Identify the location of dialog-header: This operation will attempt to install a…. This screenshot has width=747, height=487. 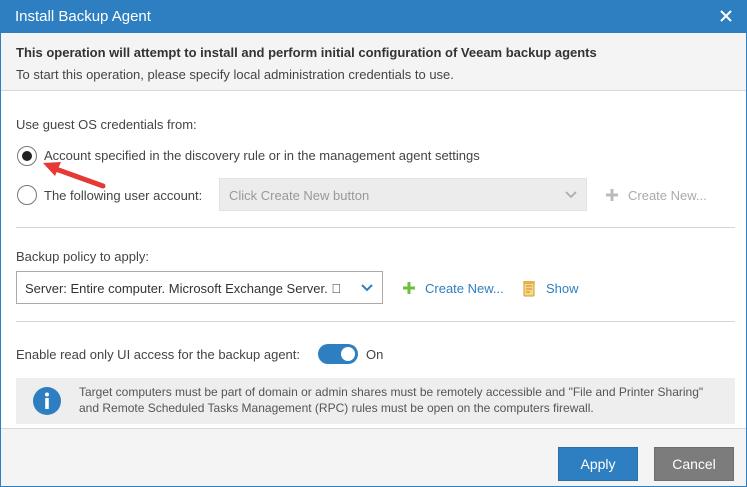
(373, 62).